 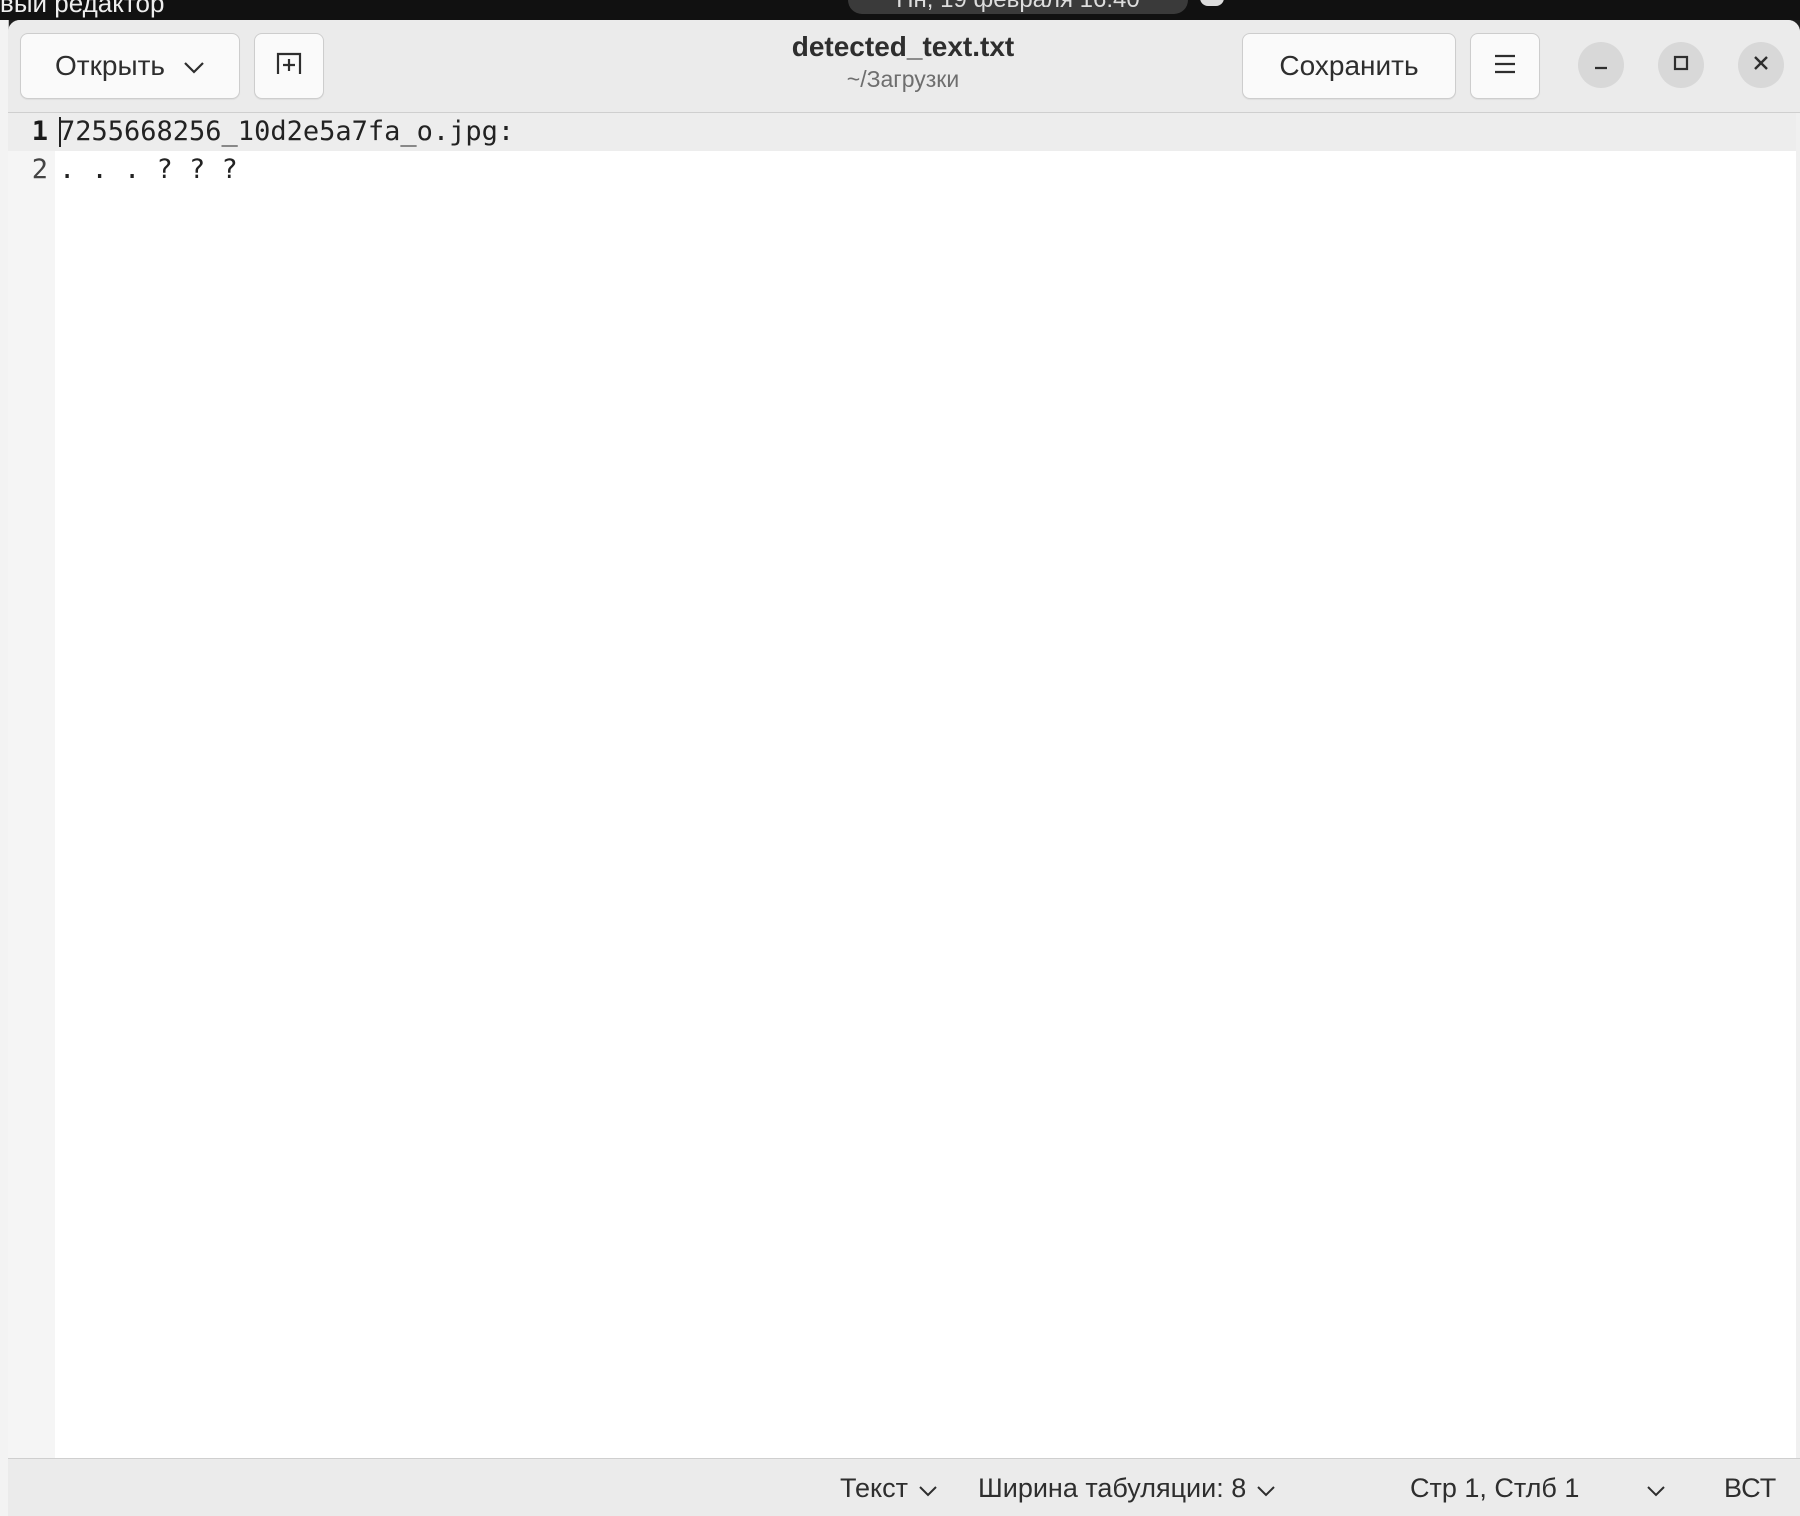 I want to click on editor-line: 2 . . . ? ? ?, so click(x=904, y=170).